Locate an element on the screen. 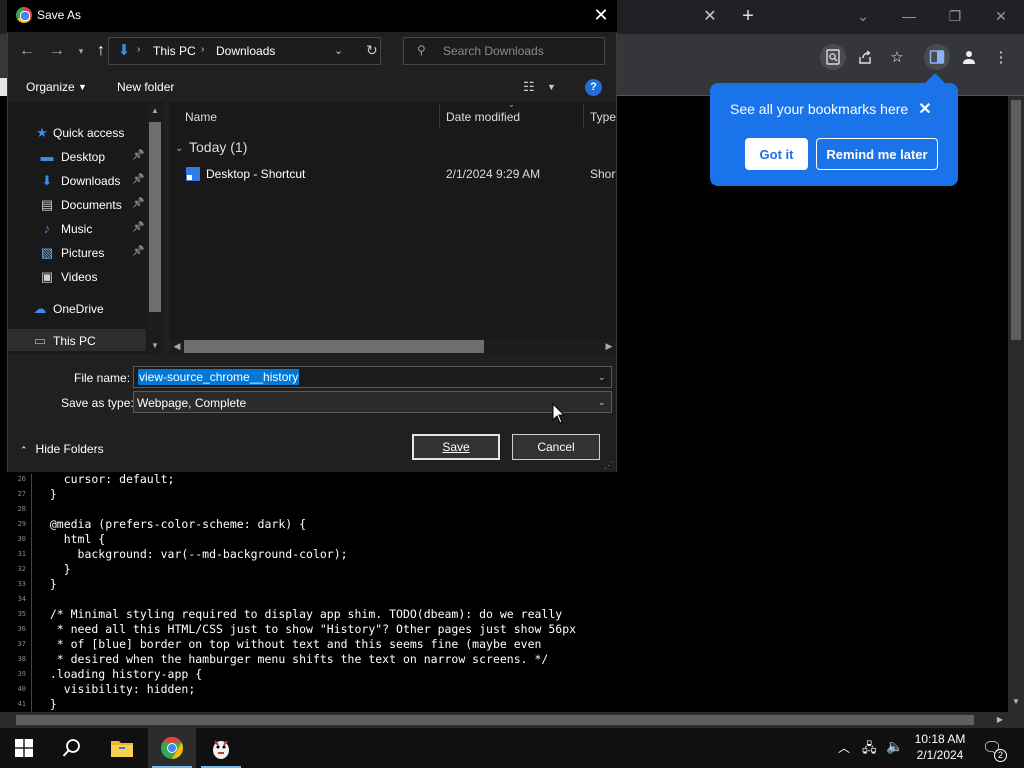 This screenshot has height=768, width=1024. sidebar-item-onedrive: ☁ OneDrive is located at coordinates (78, 309).